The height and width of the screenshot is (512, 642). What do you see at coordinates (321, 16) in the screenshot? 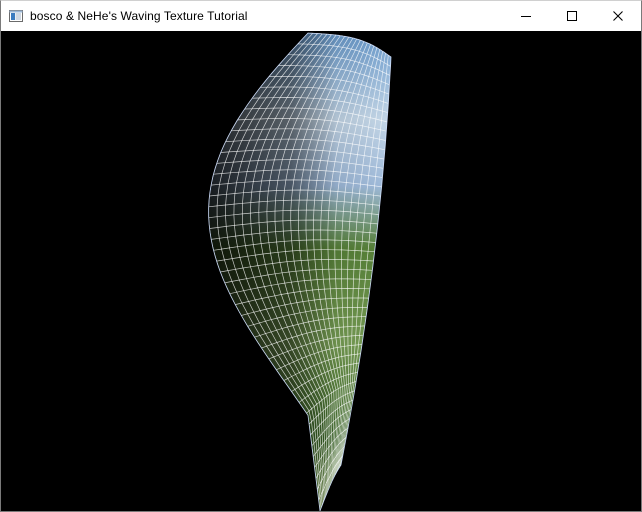
I see `title-bar: bosco & NeHe's Waving Texture Tutorial` at bounding box center [321, 16].